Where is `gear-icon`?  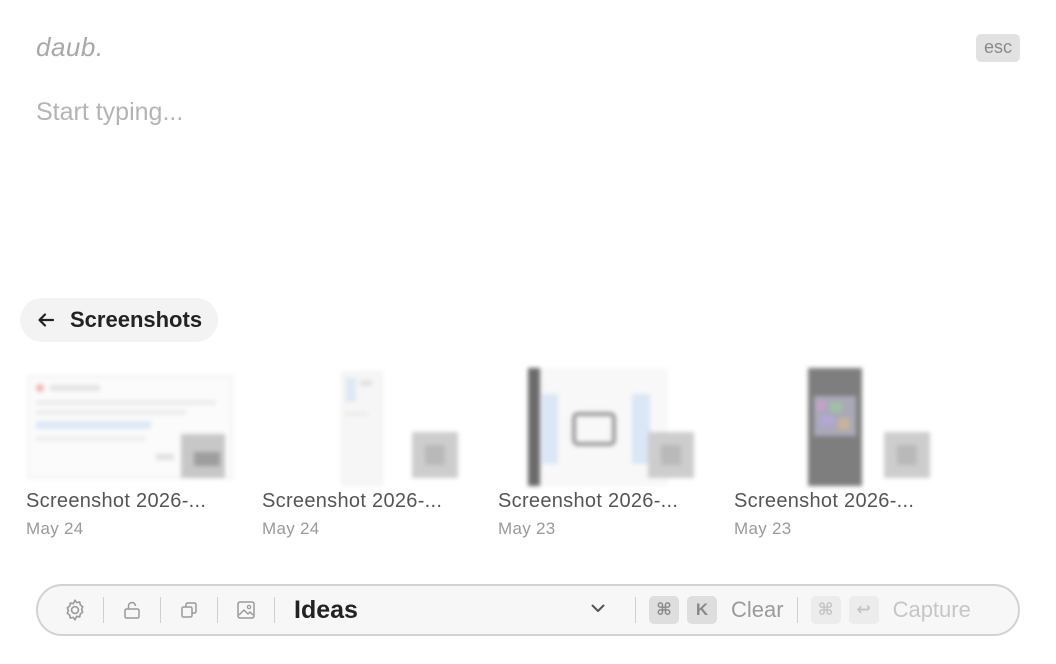
gear-icon is located at coordinates (75, 610).